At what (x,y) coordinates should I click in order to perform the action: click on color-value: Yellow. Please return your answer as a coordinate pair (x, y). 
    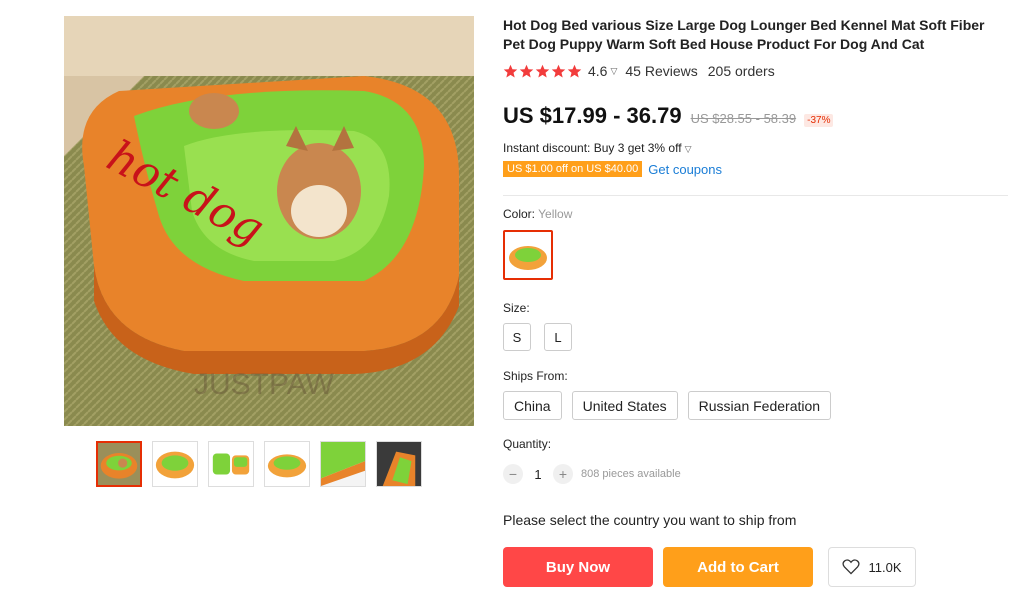
    Looking at the image, I should click on (555, 214).